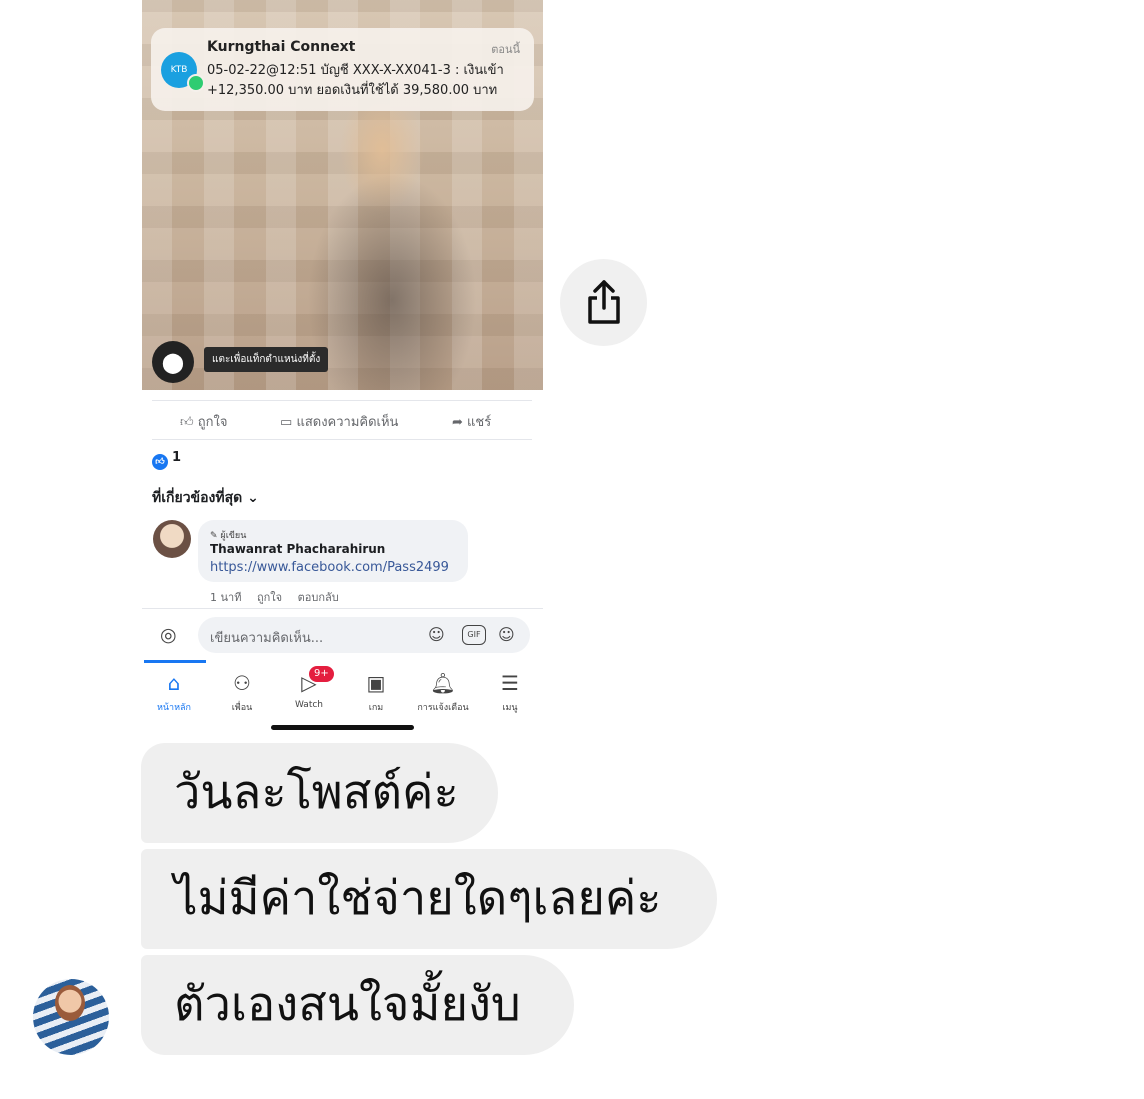 This screenshot has width=1144, height=1099. I want to click on share-label: แชร์, so click(479, 422).